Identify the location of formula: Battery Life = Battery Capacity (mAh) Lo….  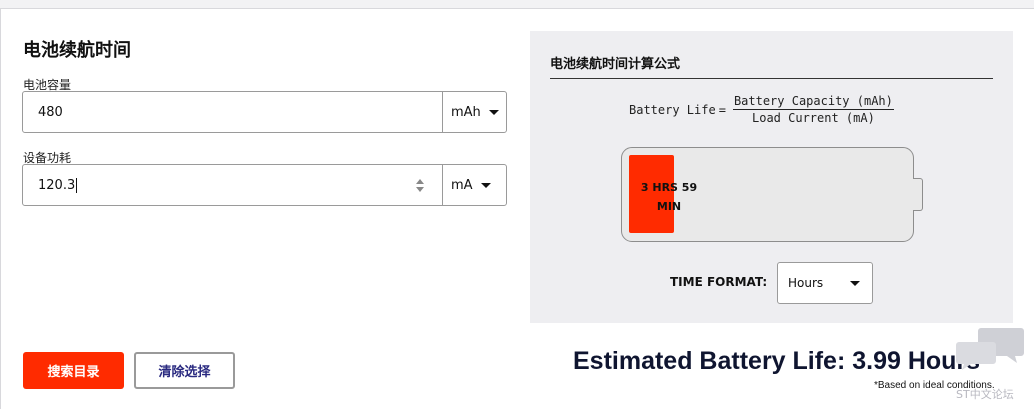
(761, 109).